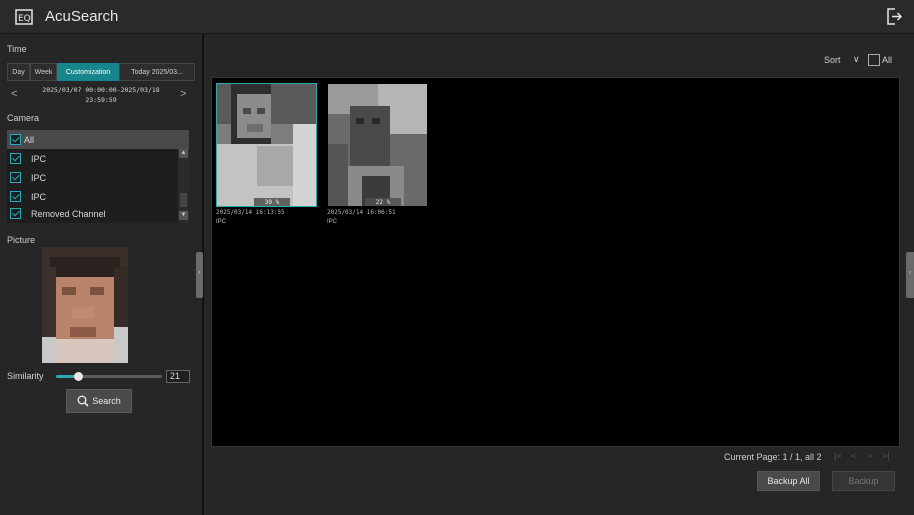 The width and height of the screenshot is (914, 515). What do you see at coordinates (457, 17) in the screenshot?
I see `title-bar: EQ AcuSearch` at bounding box center [457, 17].